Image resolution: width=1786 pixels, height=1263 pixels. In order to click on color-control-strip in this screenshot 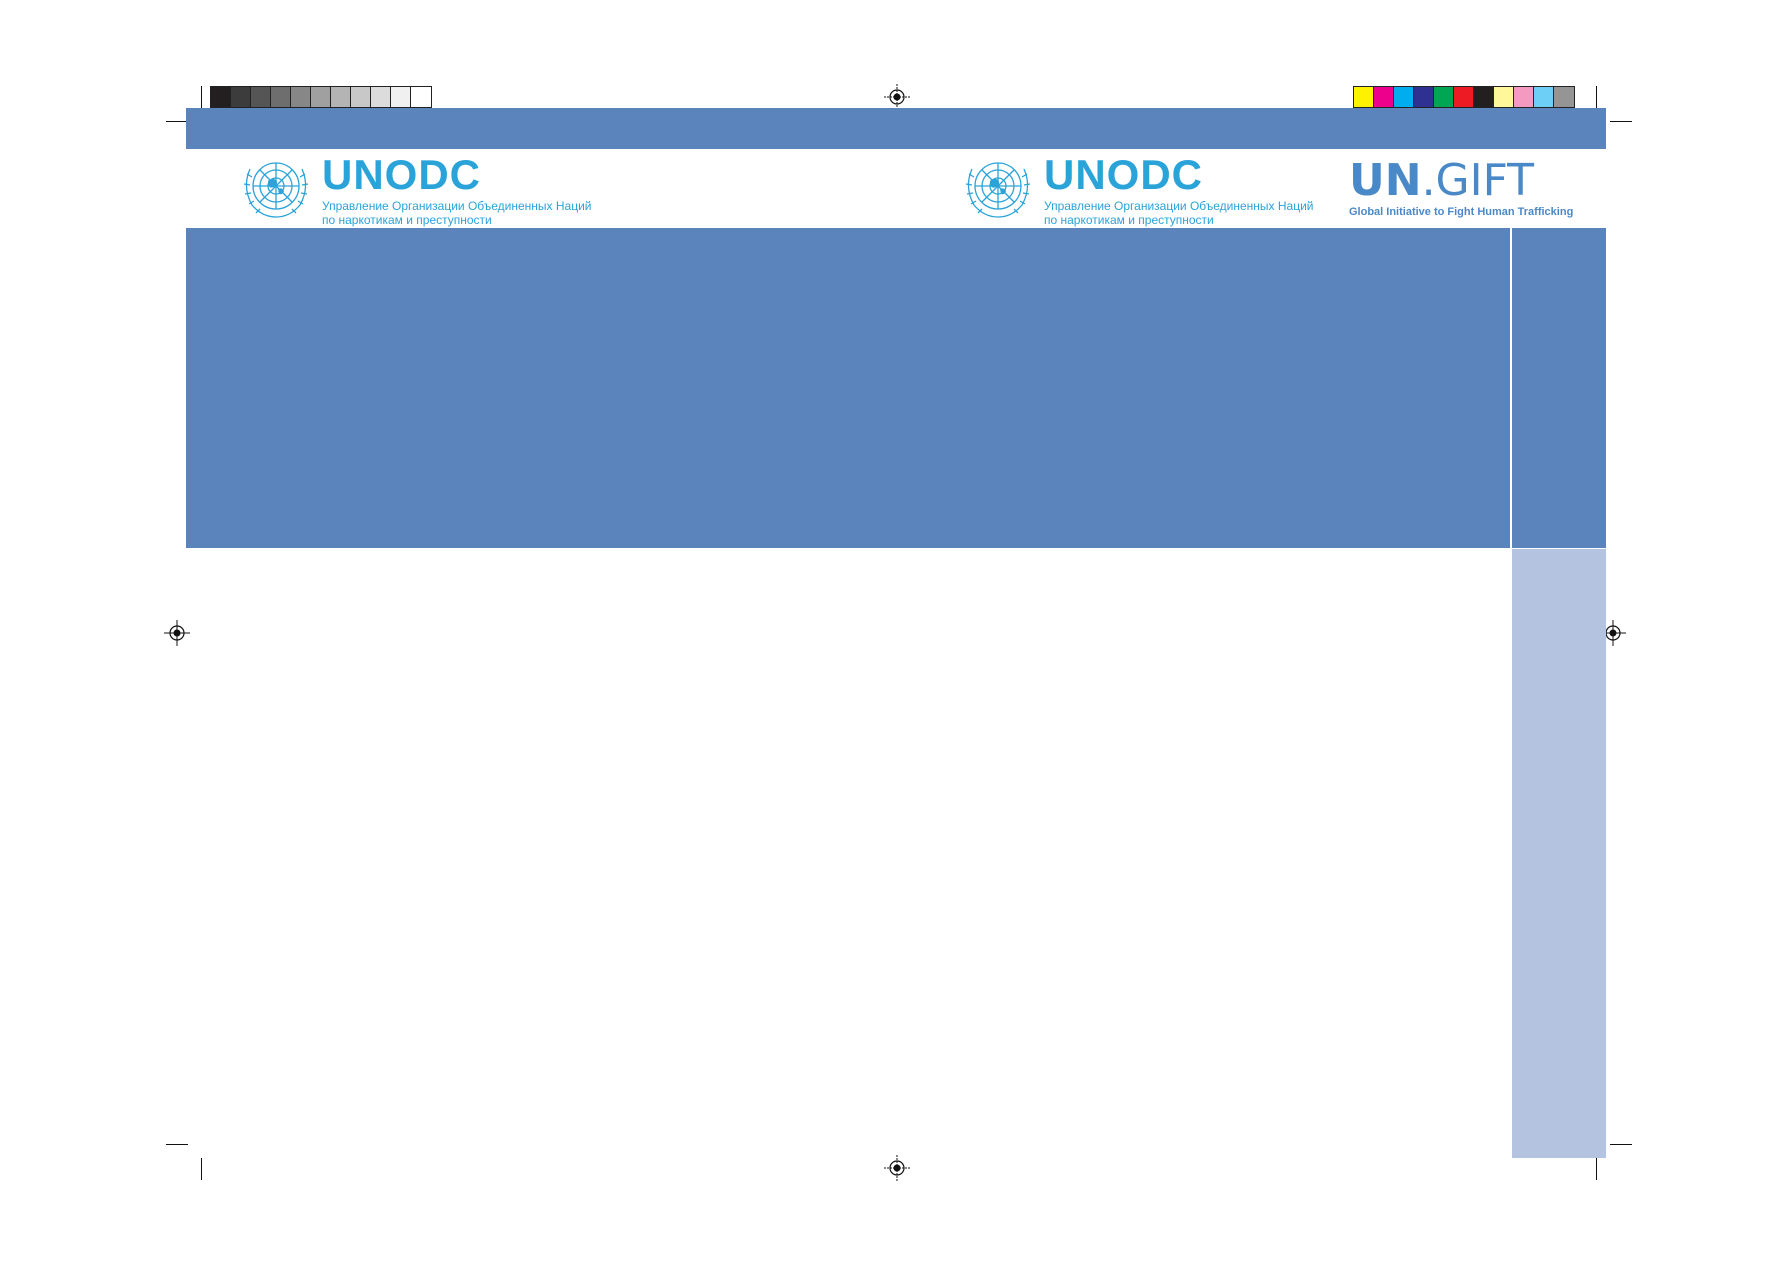, I will do `click(1464, 97)`.